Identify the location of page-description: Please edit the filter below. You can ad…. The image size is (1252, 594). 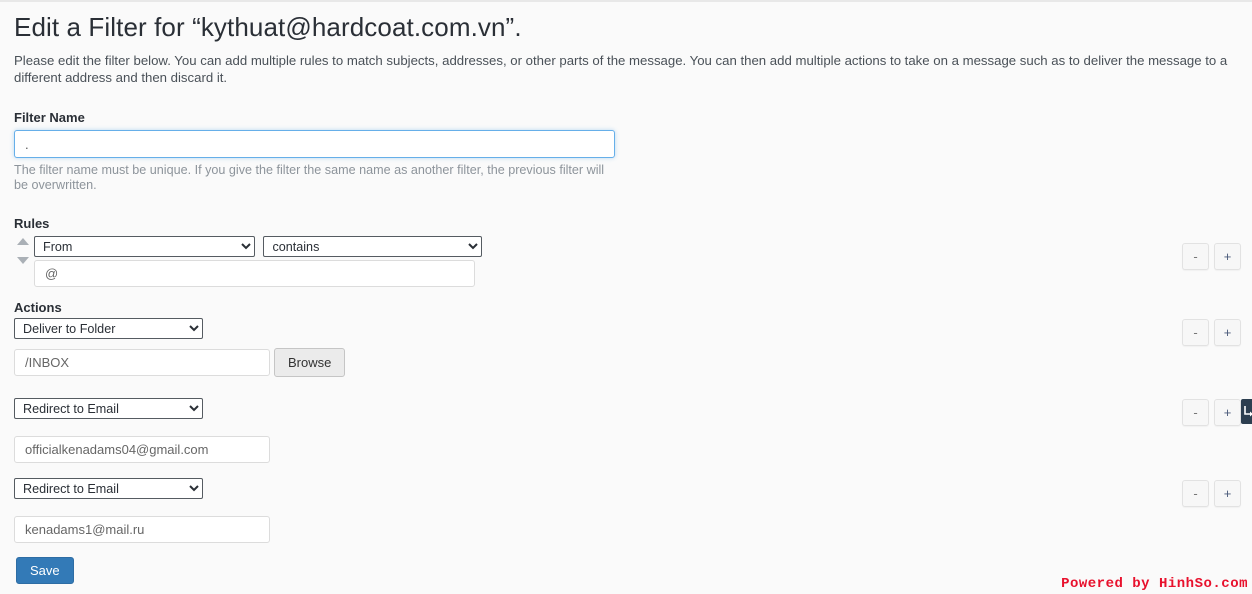
(621, 69).